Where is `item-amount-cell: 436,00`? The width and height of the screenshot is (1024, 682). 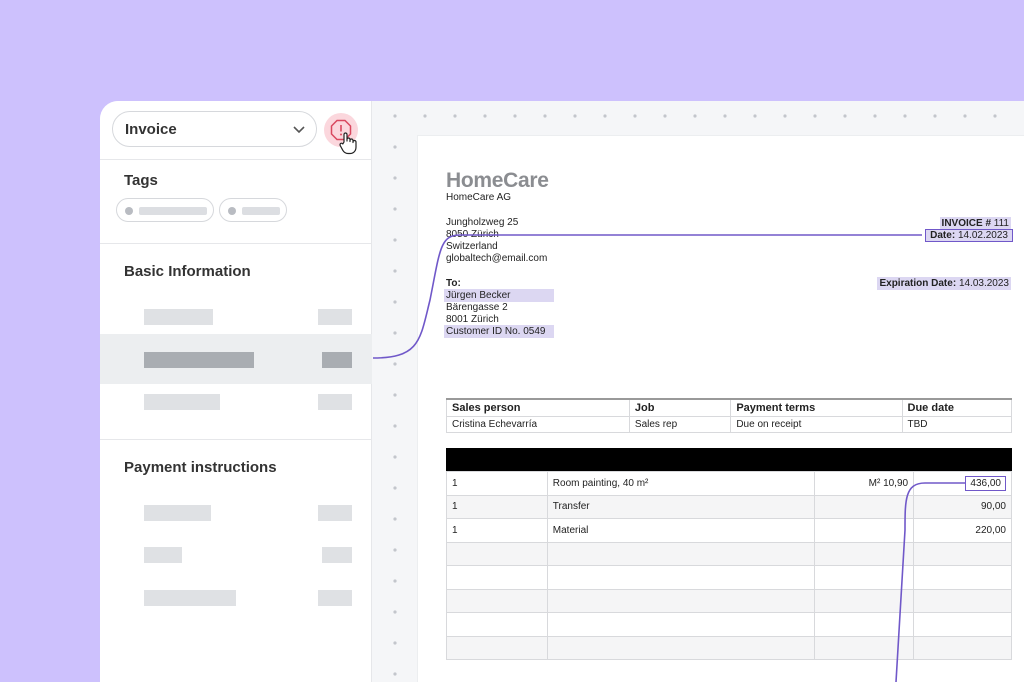
item-amount-cell: 436,00 is located at coordinates (962, 483).